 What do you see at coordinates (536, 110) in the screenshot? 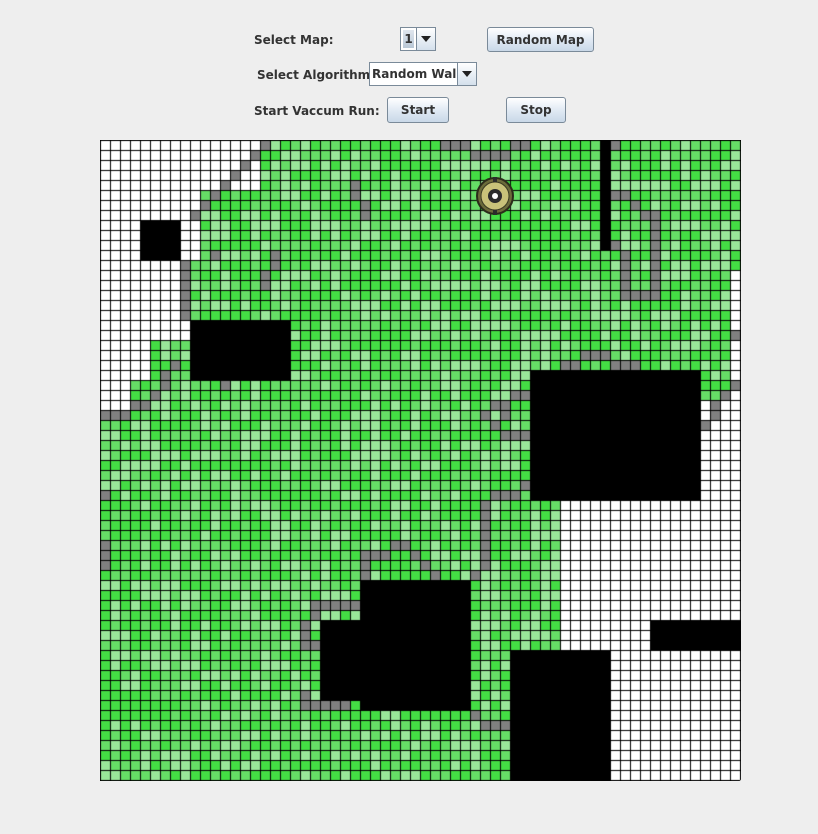
I see `stop-button: Stop` at bounding box center [536, 110].